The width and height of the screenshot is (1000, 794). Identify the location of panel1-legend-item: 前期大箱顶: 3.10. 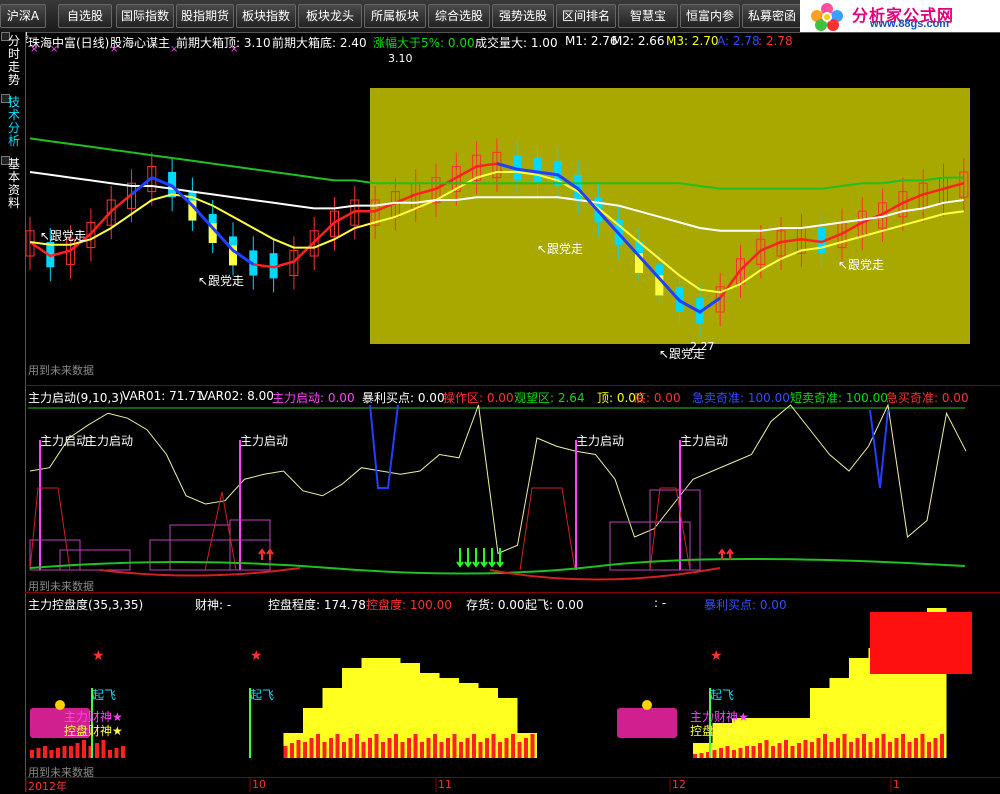
(223, 43).